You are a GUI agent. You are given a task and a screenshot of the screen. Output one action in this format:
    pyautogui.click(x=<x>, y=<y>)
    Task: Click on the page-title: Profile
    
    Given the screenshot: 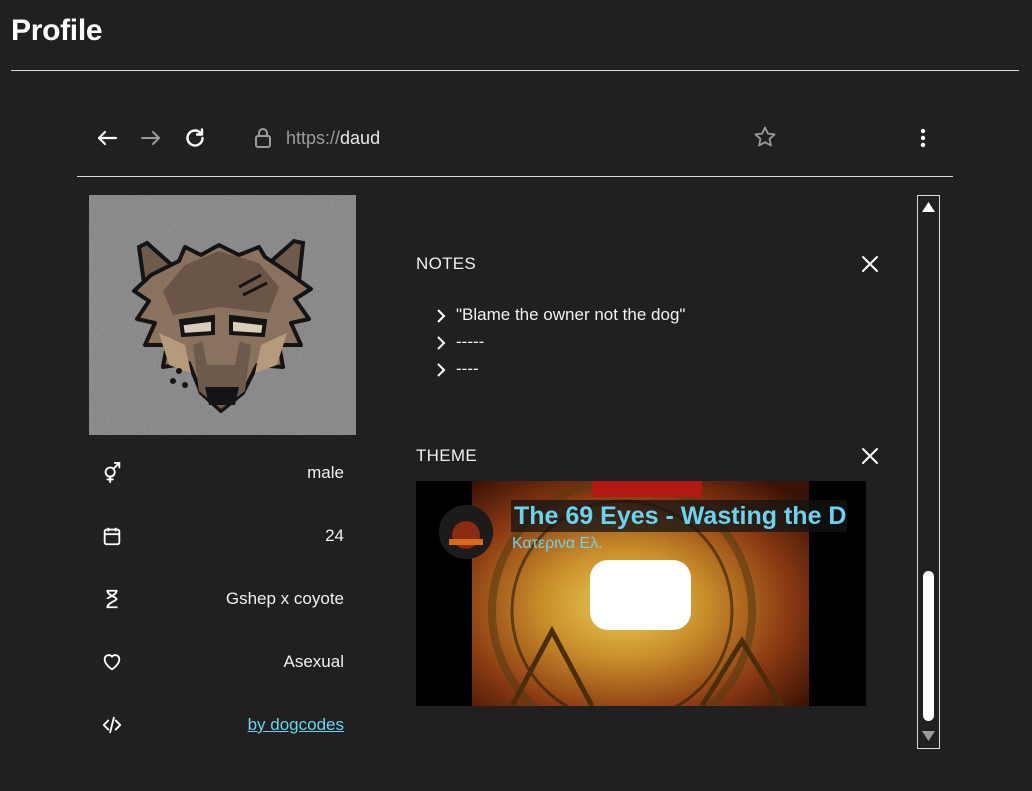 What is the action you would take?
    pyautogui.click(x=57, y=30)
    